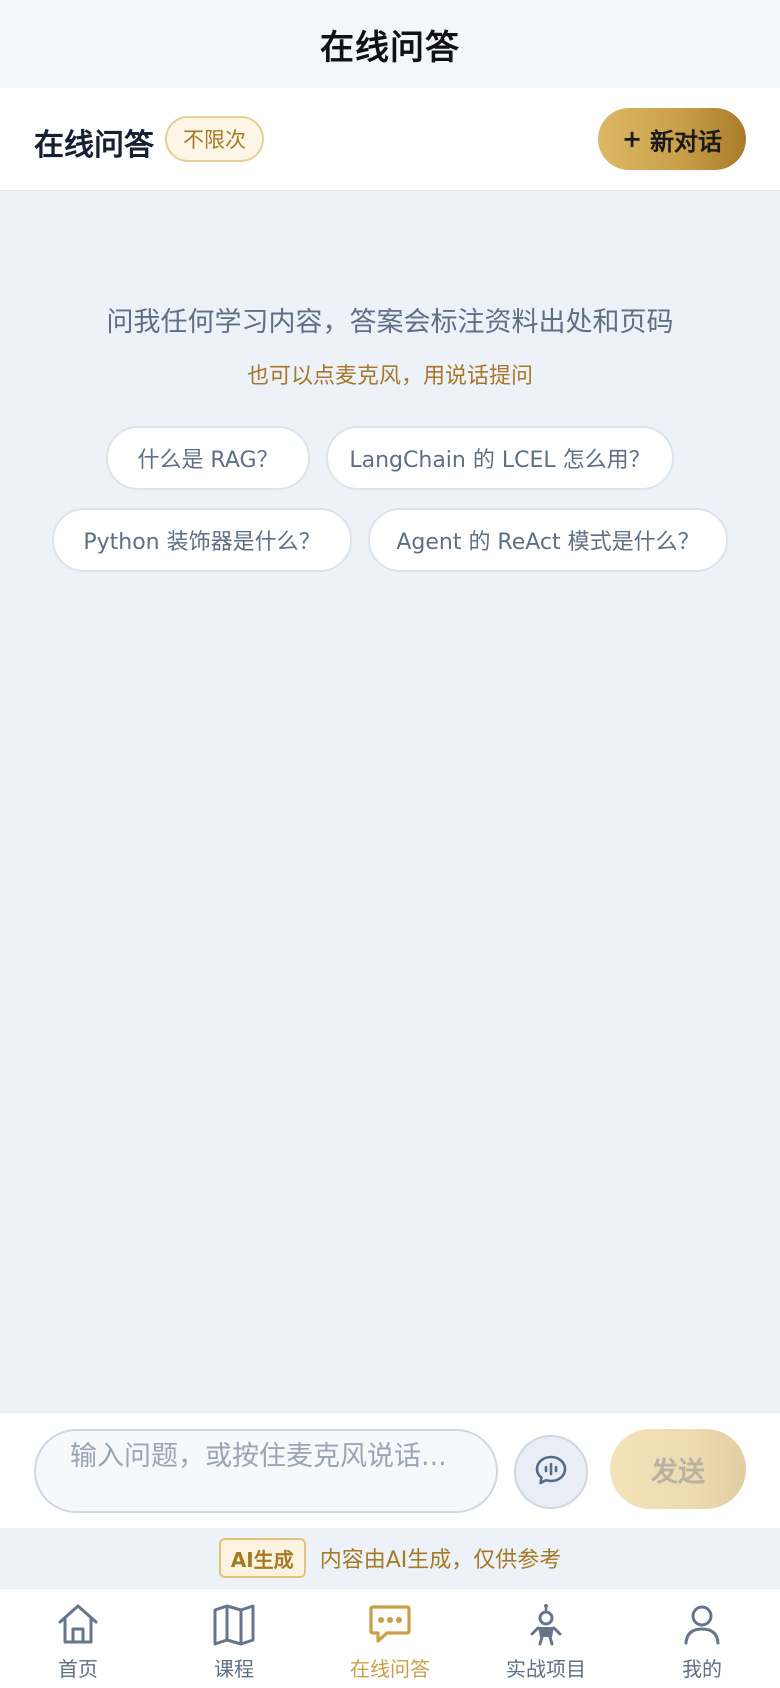 The image size is (780, 1688). Describe the element at coordinates (94, 145) in the screenshot. I see `page-title: 在线问答` at that location.